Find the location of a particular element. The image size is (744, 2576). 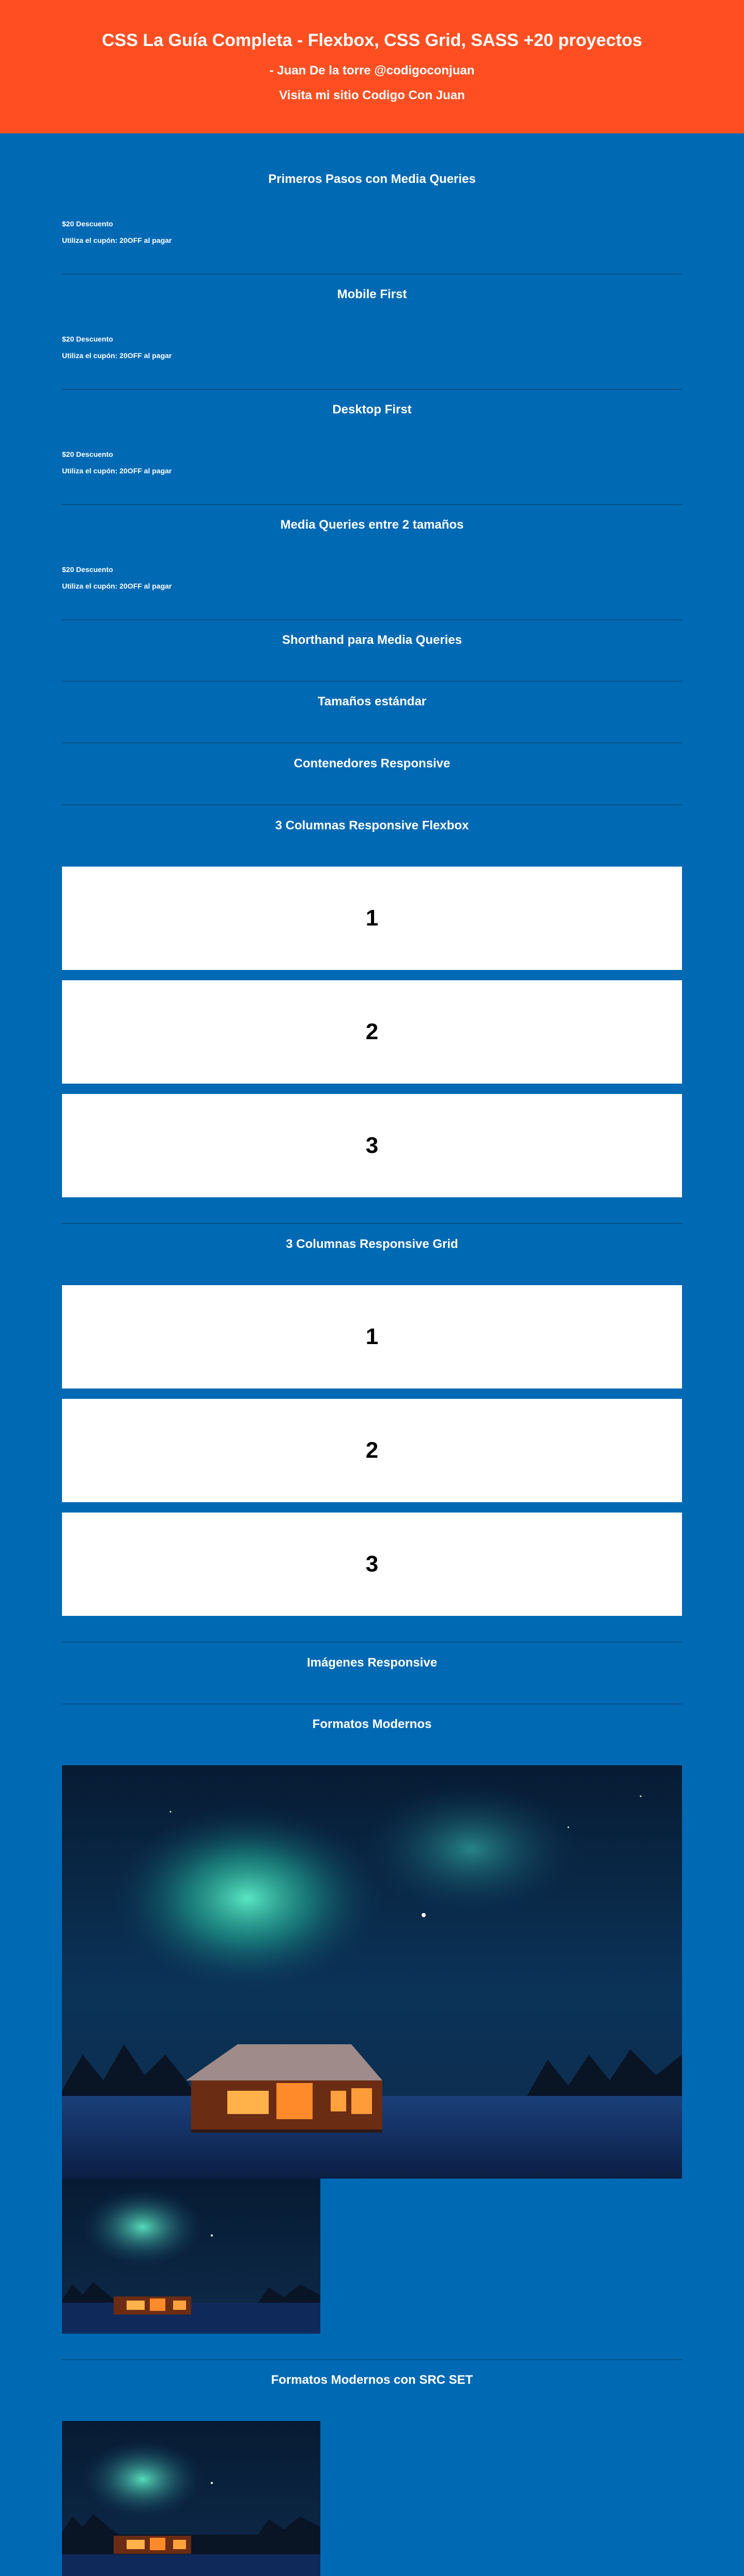

section-title-grid: 3 Columnas Responsive Grid is located at coordinates (372, 1244).